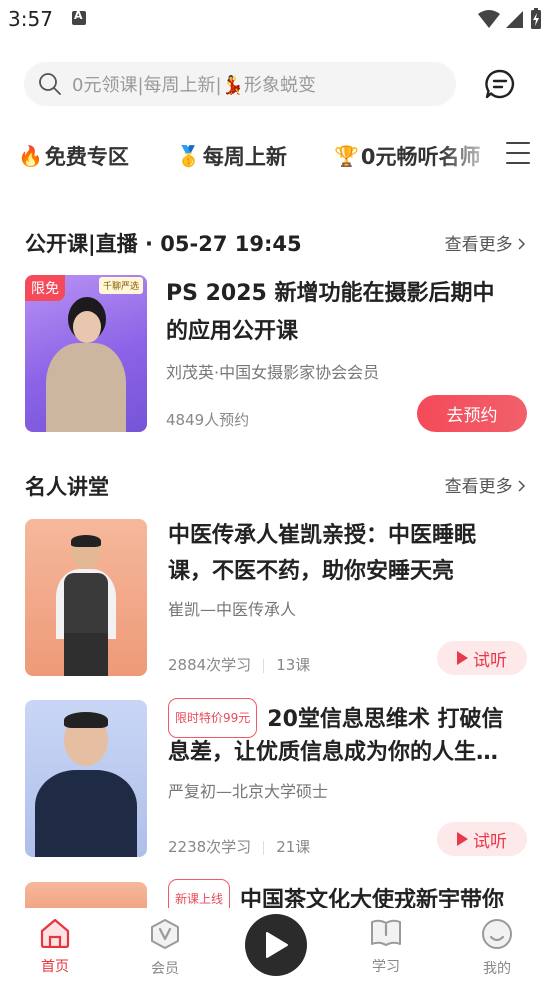  I want to click on fire-icon: 🔥, so click(30, 156).